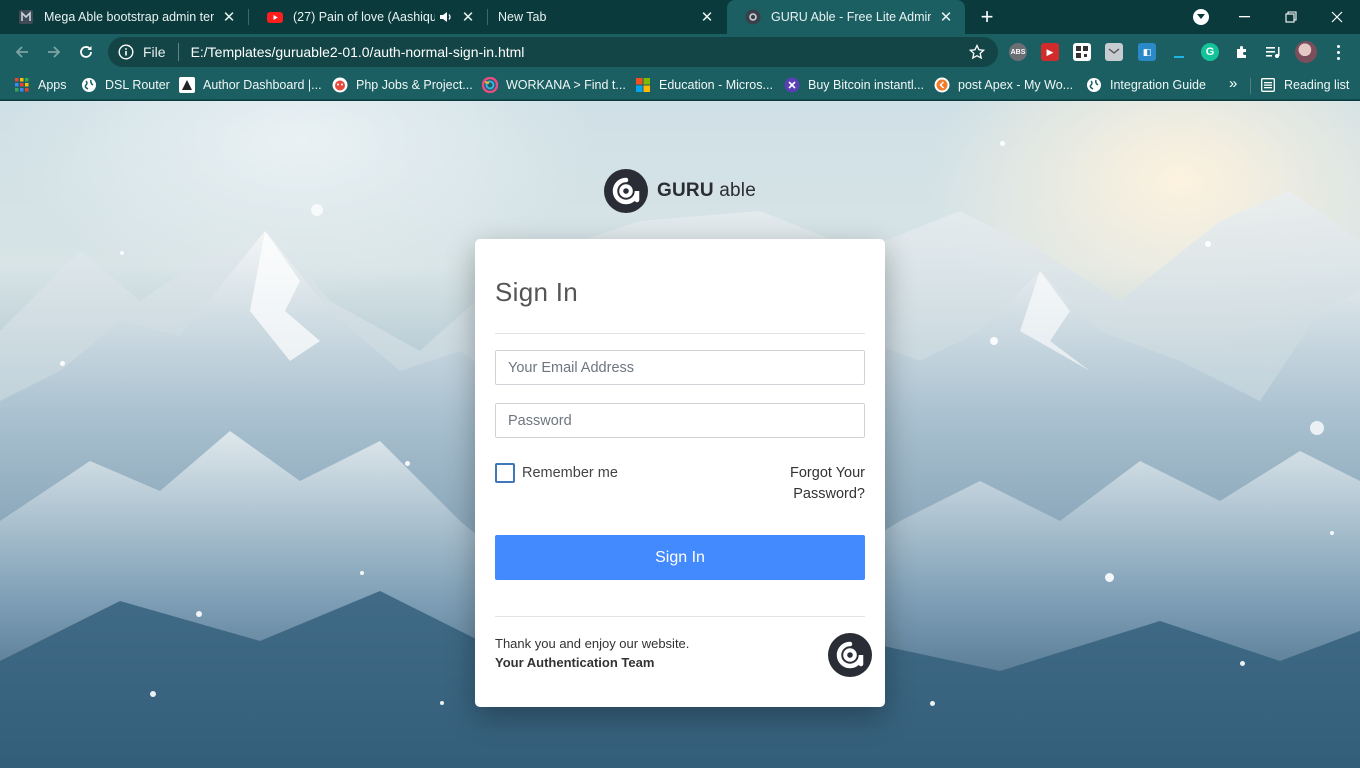 Image resolution: width=1360 pixels, height=768 pixels. Describe the element at coordinates (1337, 17) in the screenshot. I see `close-window-icon` at that location.